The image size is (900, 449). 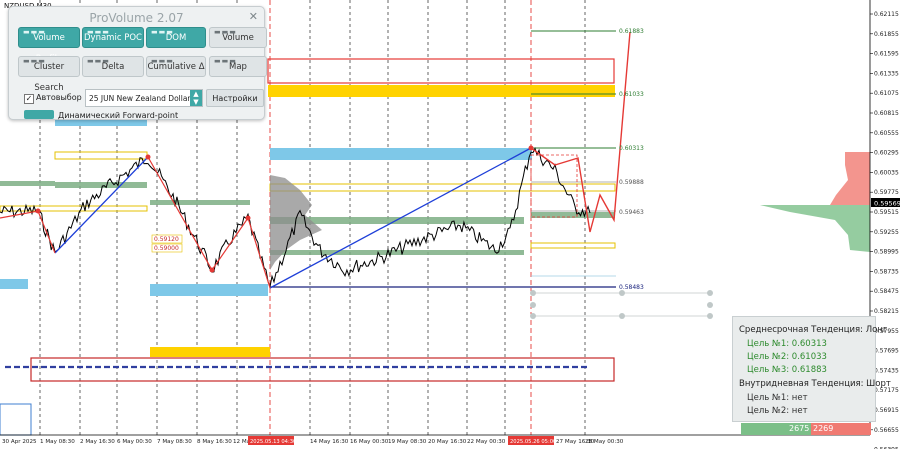 I want to click on price-tick-label: 0.62115, so click(x=886, y=14).